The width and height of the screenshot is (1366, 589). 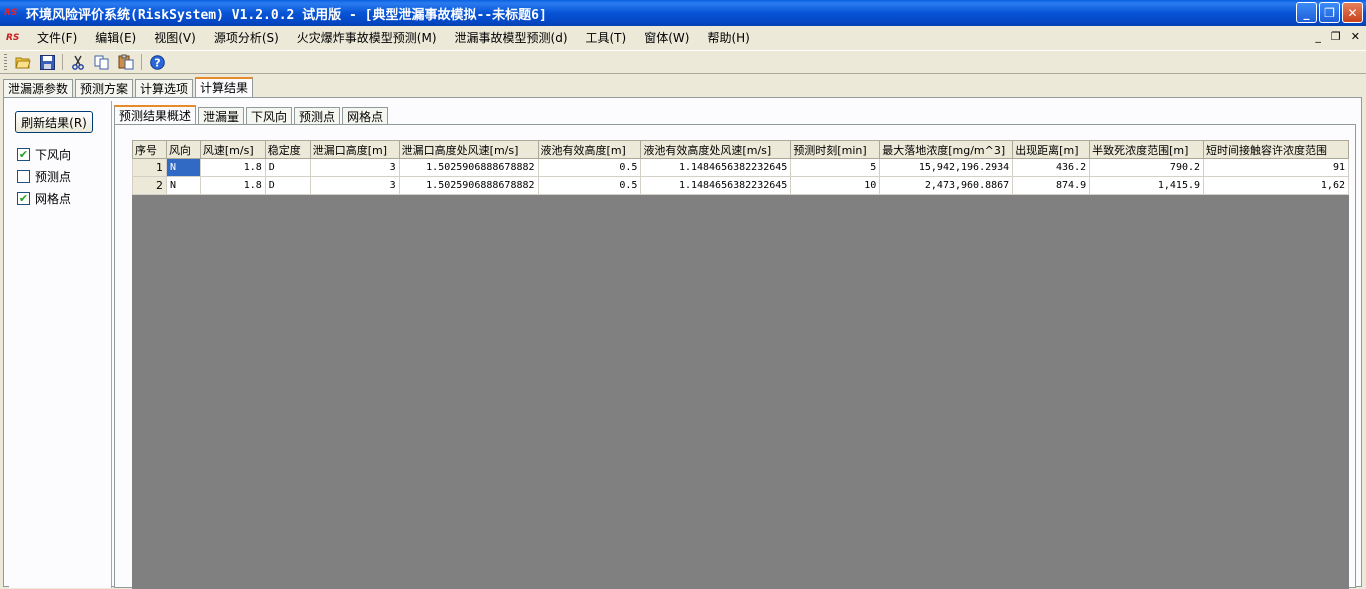 I want to click on cell-distance: 874.9, so click(x=1051, y=185).